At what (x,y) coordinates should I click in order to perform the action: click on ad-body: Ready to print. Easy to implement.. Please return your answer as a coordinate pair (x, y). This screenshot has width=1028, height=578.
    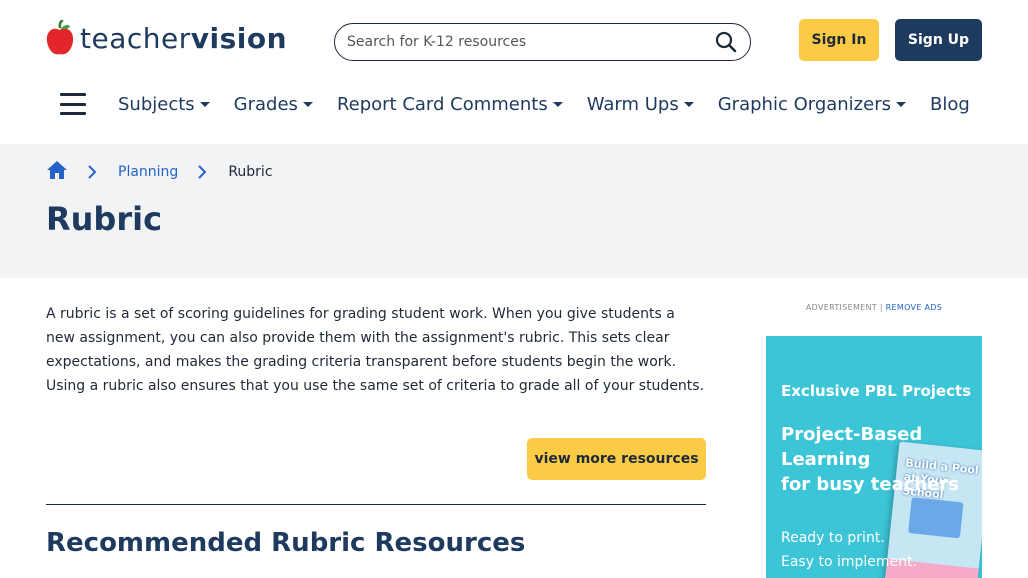
    Looking at the image, I should click on (849, 550).